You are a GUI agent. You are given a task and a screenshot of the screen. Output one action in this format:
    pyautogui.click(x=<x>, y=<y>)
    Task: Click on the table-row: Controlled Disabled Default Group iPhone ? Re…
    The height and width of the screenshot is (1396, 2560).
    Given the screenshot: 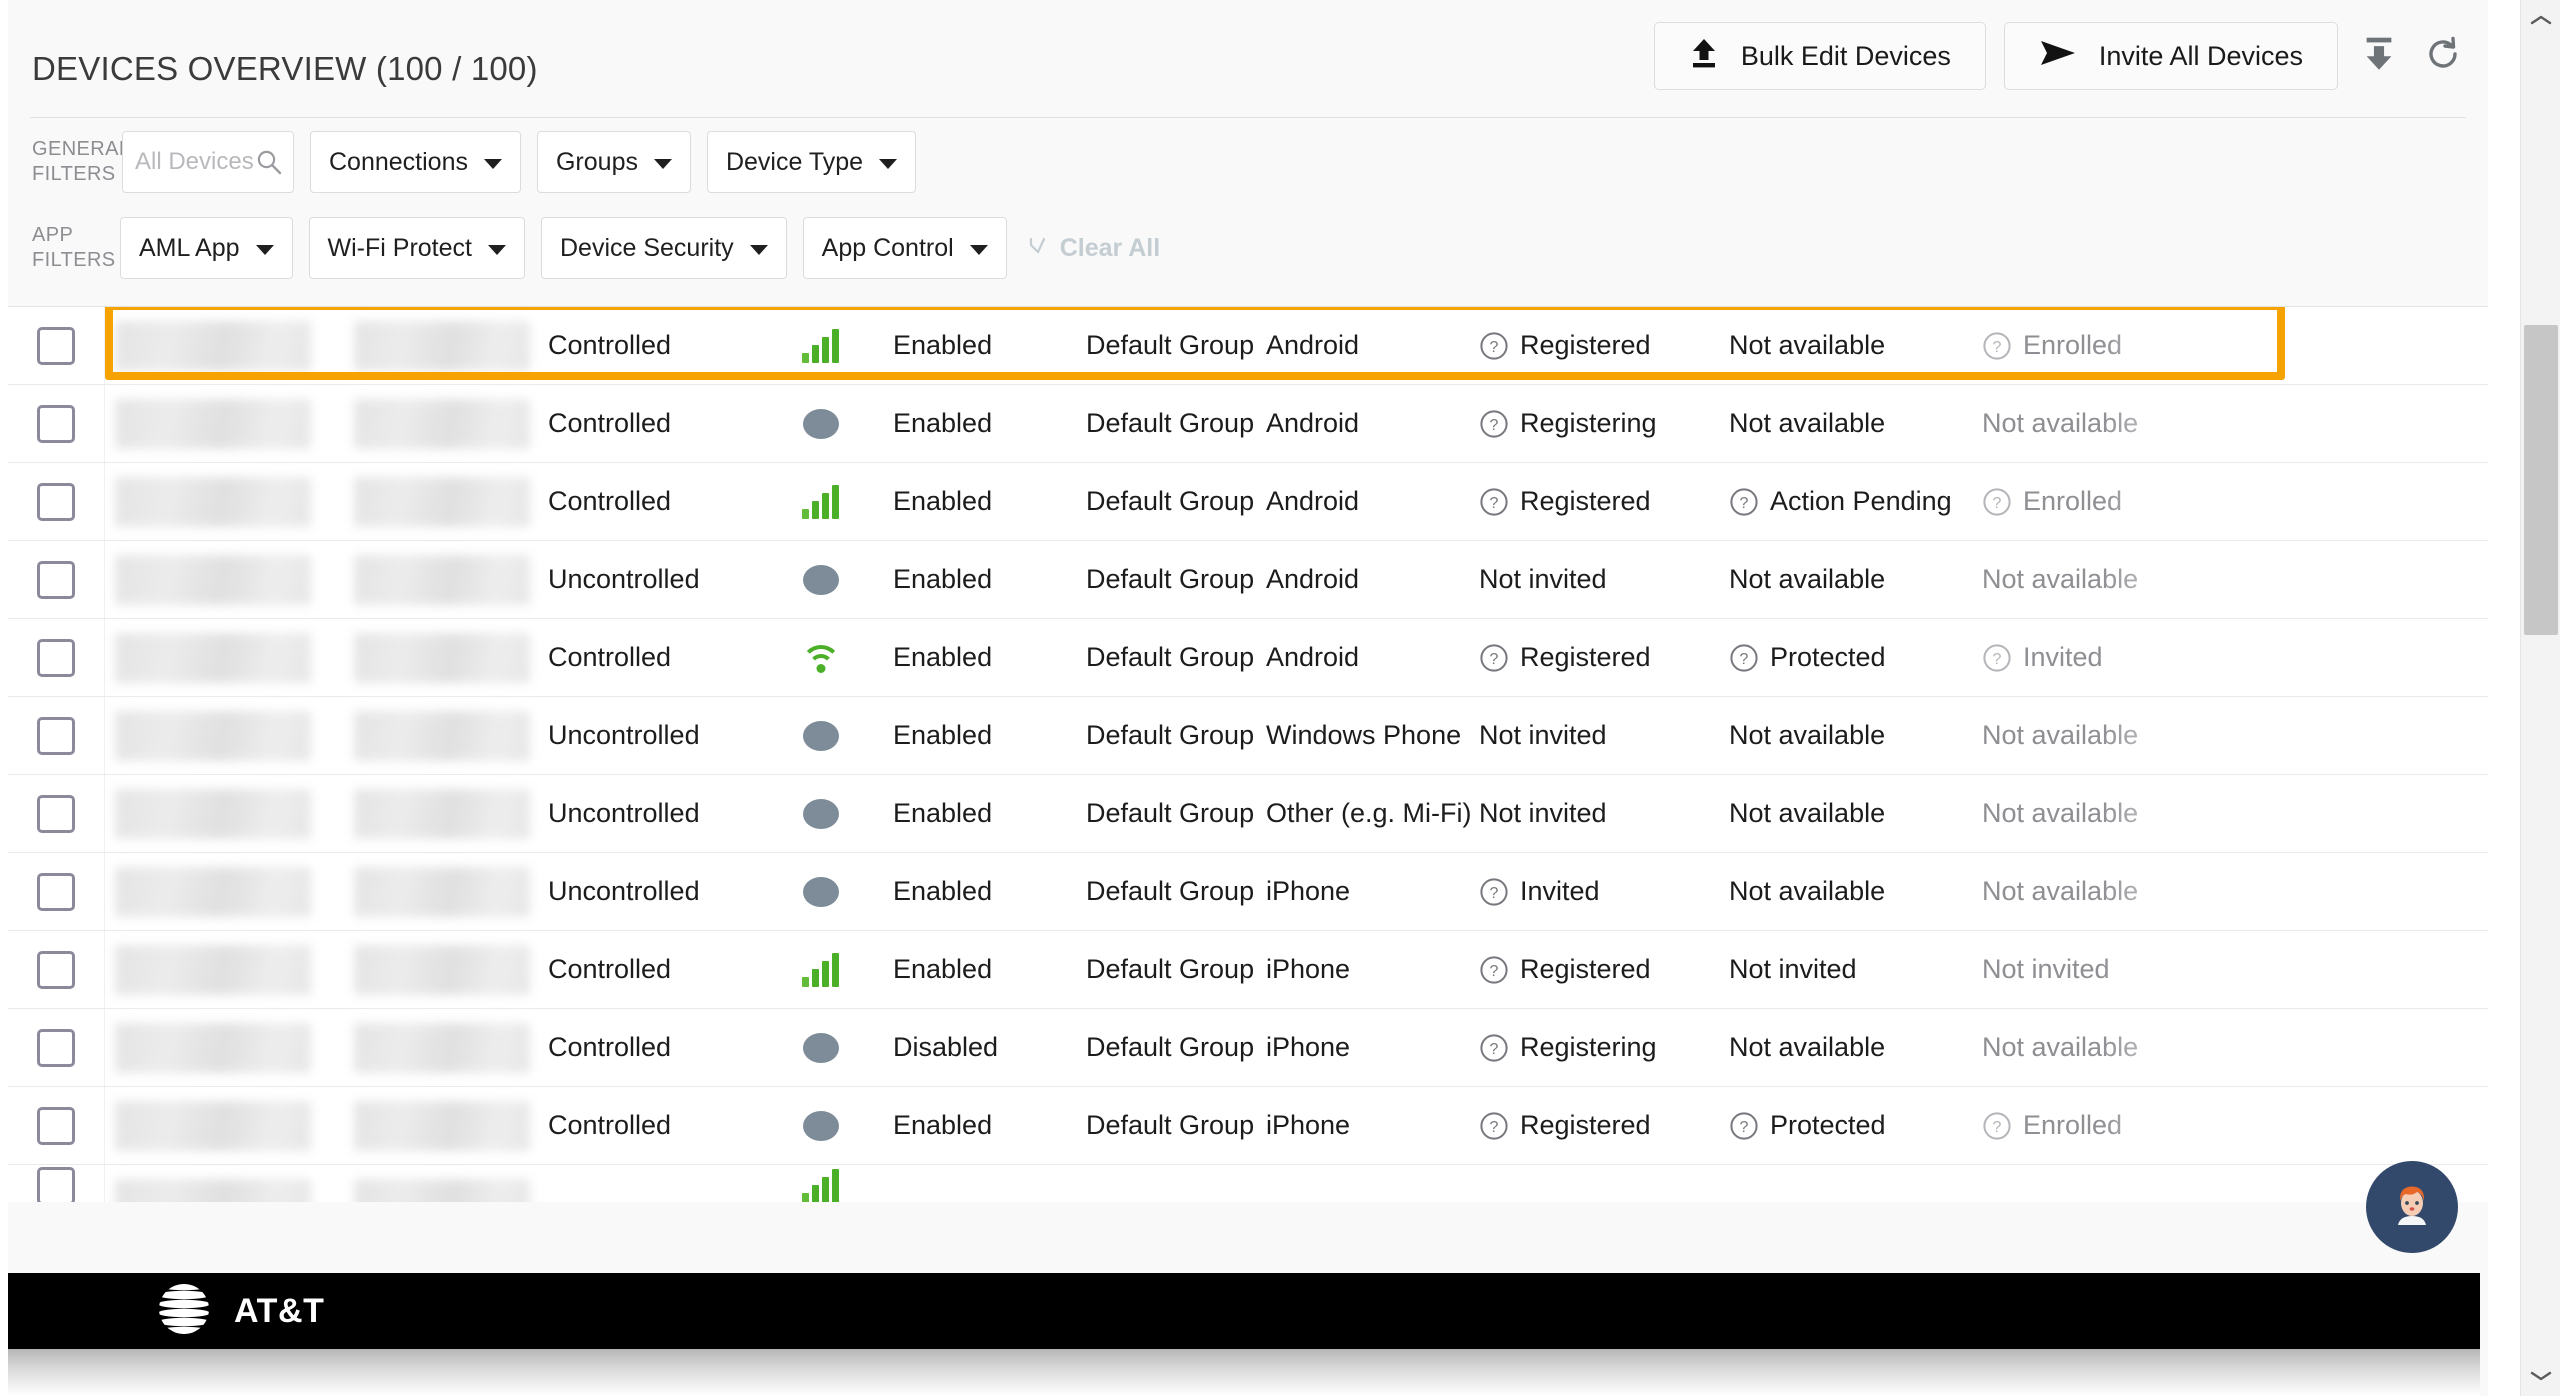 What is the action you would take?
    pyautogui.click(x=1248, y=1048)
    